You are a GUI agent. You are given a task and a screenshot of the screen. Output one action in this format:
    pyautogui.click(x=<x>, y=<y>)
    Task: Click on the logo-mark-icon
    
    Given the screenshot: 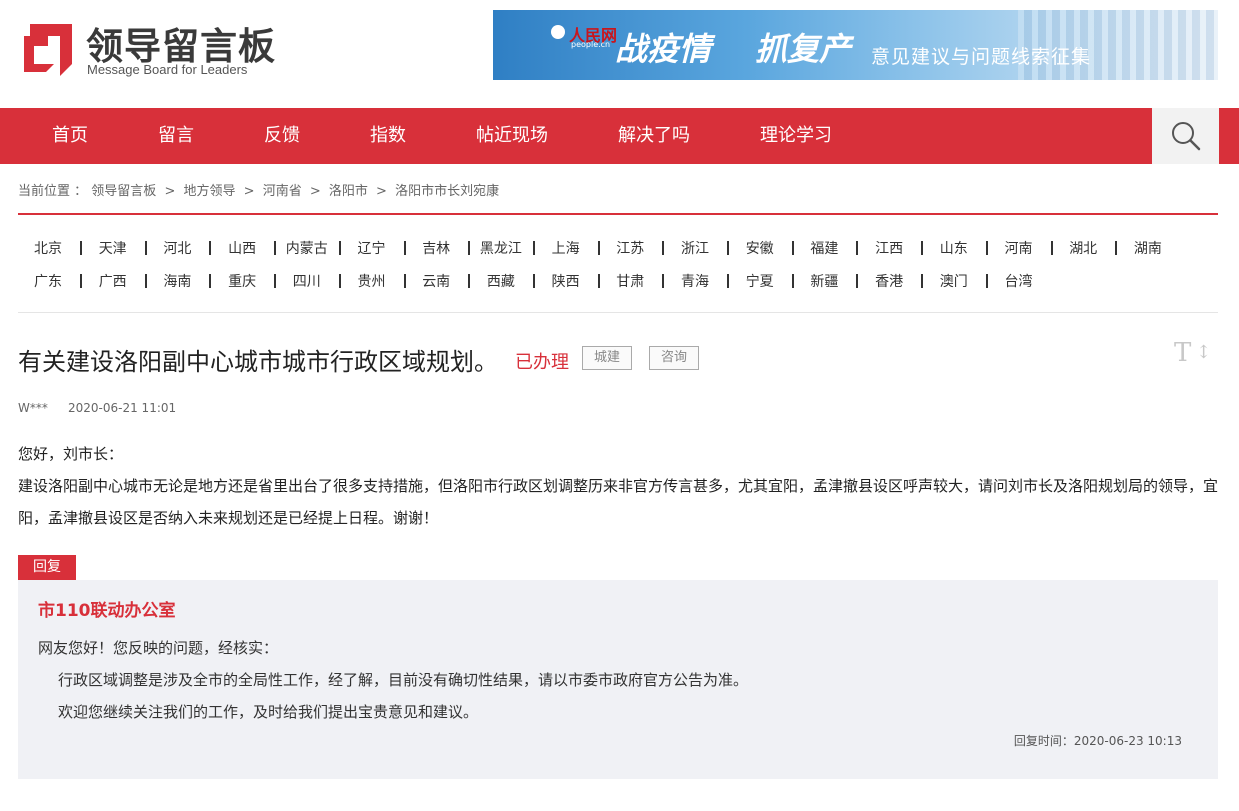 What is the action you would take?
    pyautogui.click(x=48, y=50)
    